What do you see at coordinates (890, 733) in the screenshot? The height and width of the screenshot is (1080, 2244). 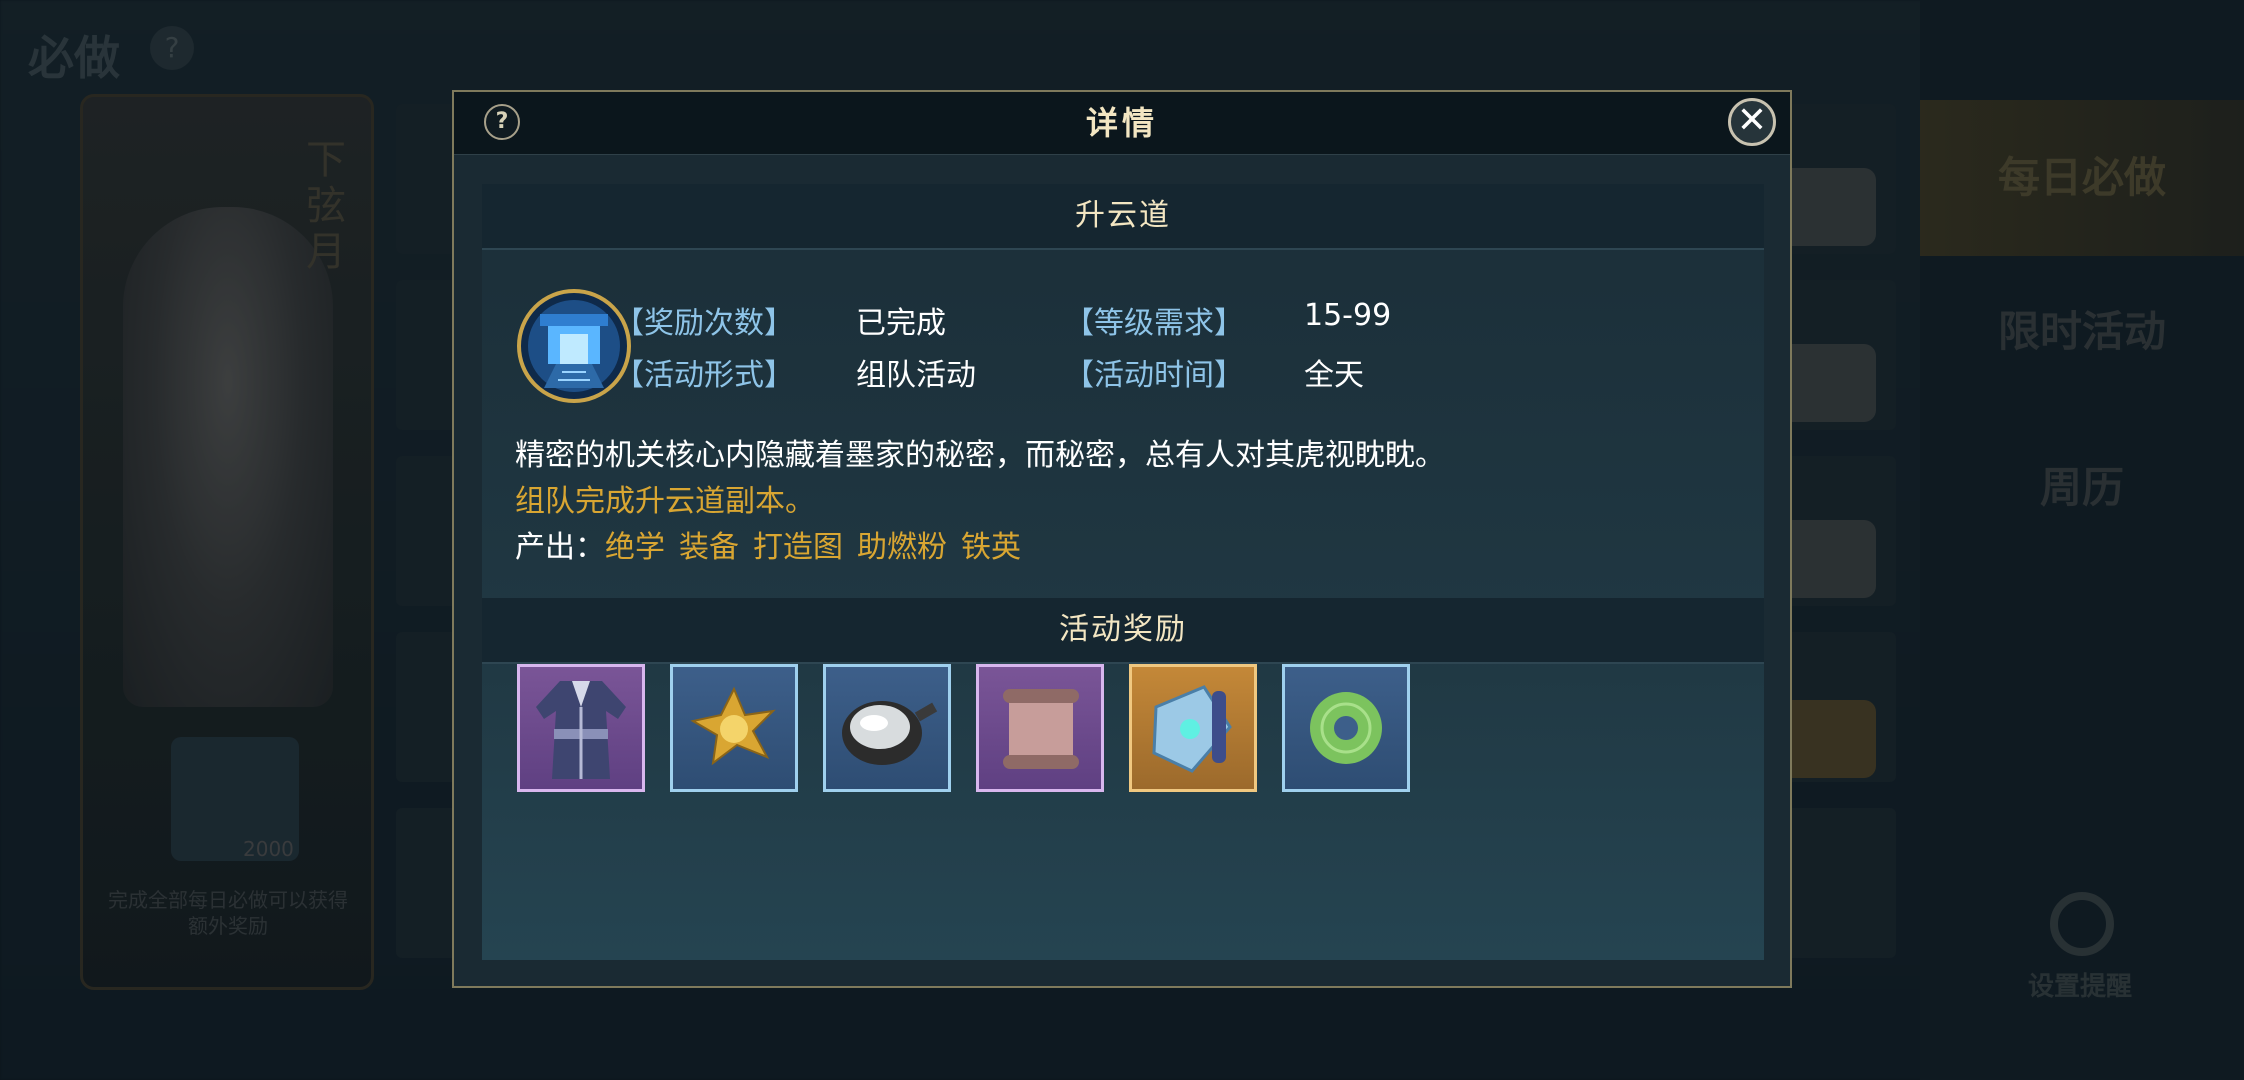 I see `ore-pan-icon` at bounding box center [890, 733].